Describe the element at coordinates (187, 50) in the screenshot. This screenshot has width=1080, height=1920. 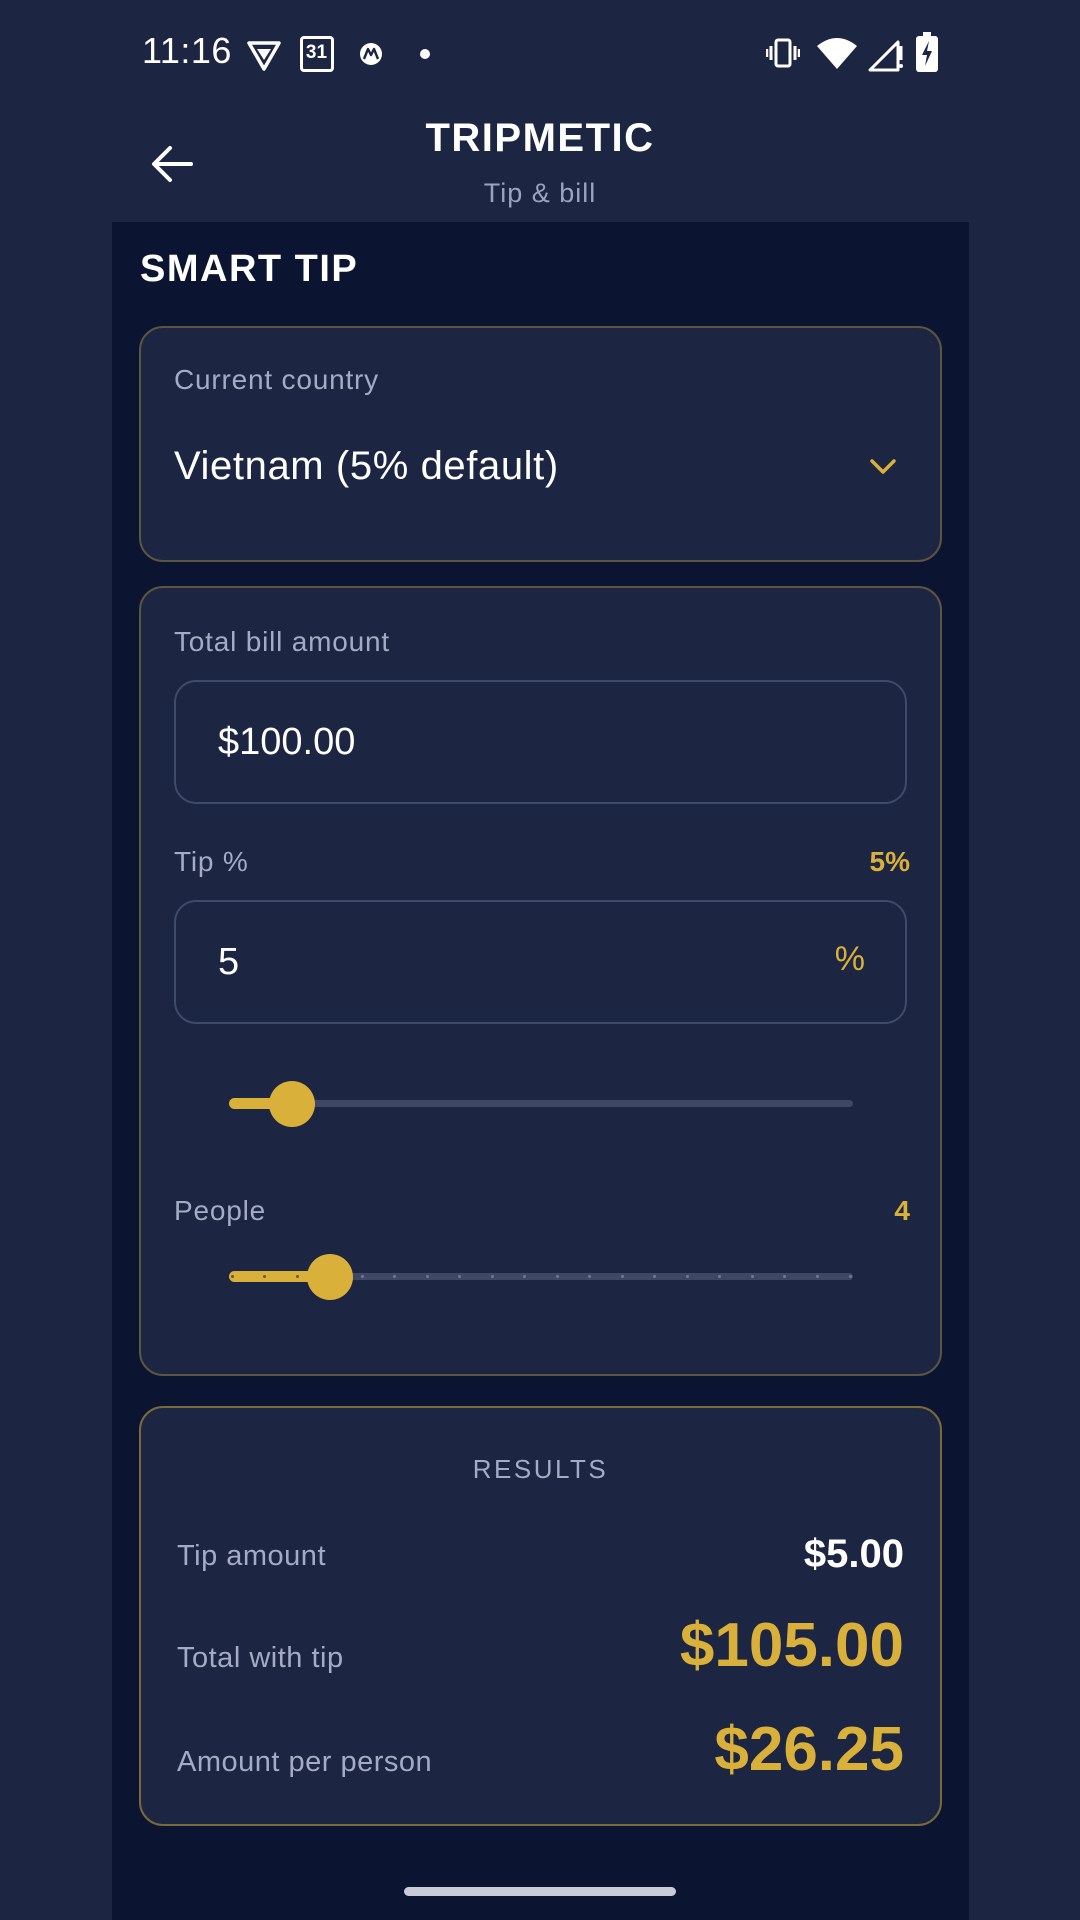
I see `status-time: 11:16` at that location.